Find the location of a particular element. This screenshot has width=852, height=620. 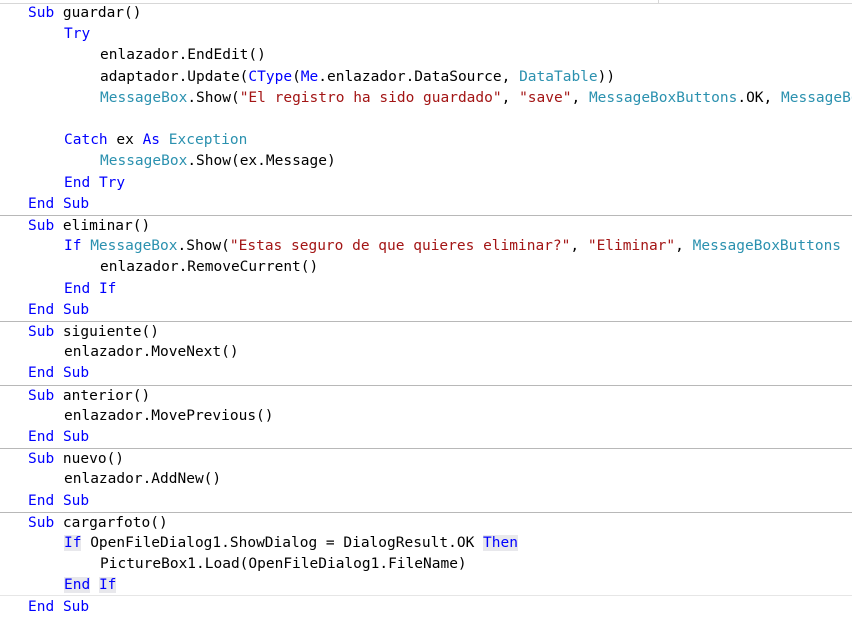

keyword-token: Catch is located at coordinates (86, 140).